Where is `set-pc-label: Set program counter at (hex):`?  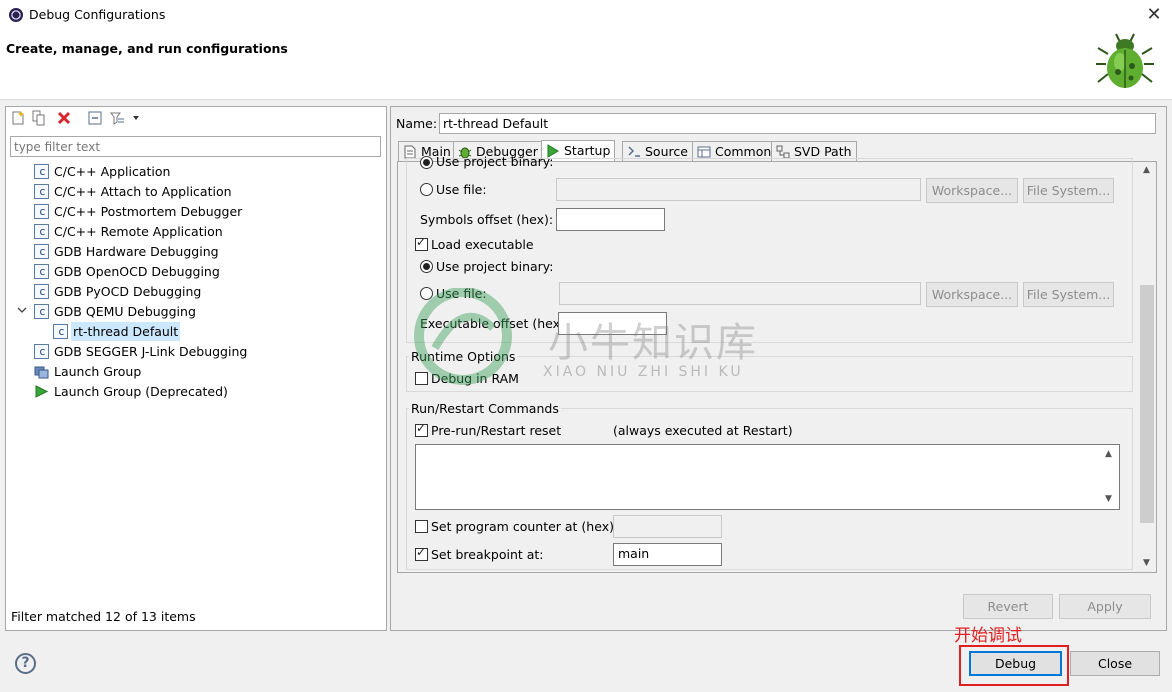 set-pc-label: Set program counter at (hex): is located at coordinates (525, 526).